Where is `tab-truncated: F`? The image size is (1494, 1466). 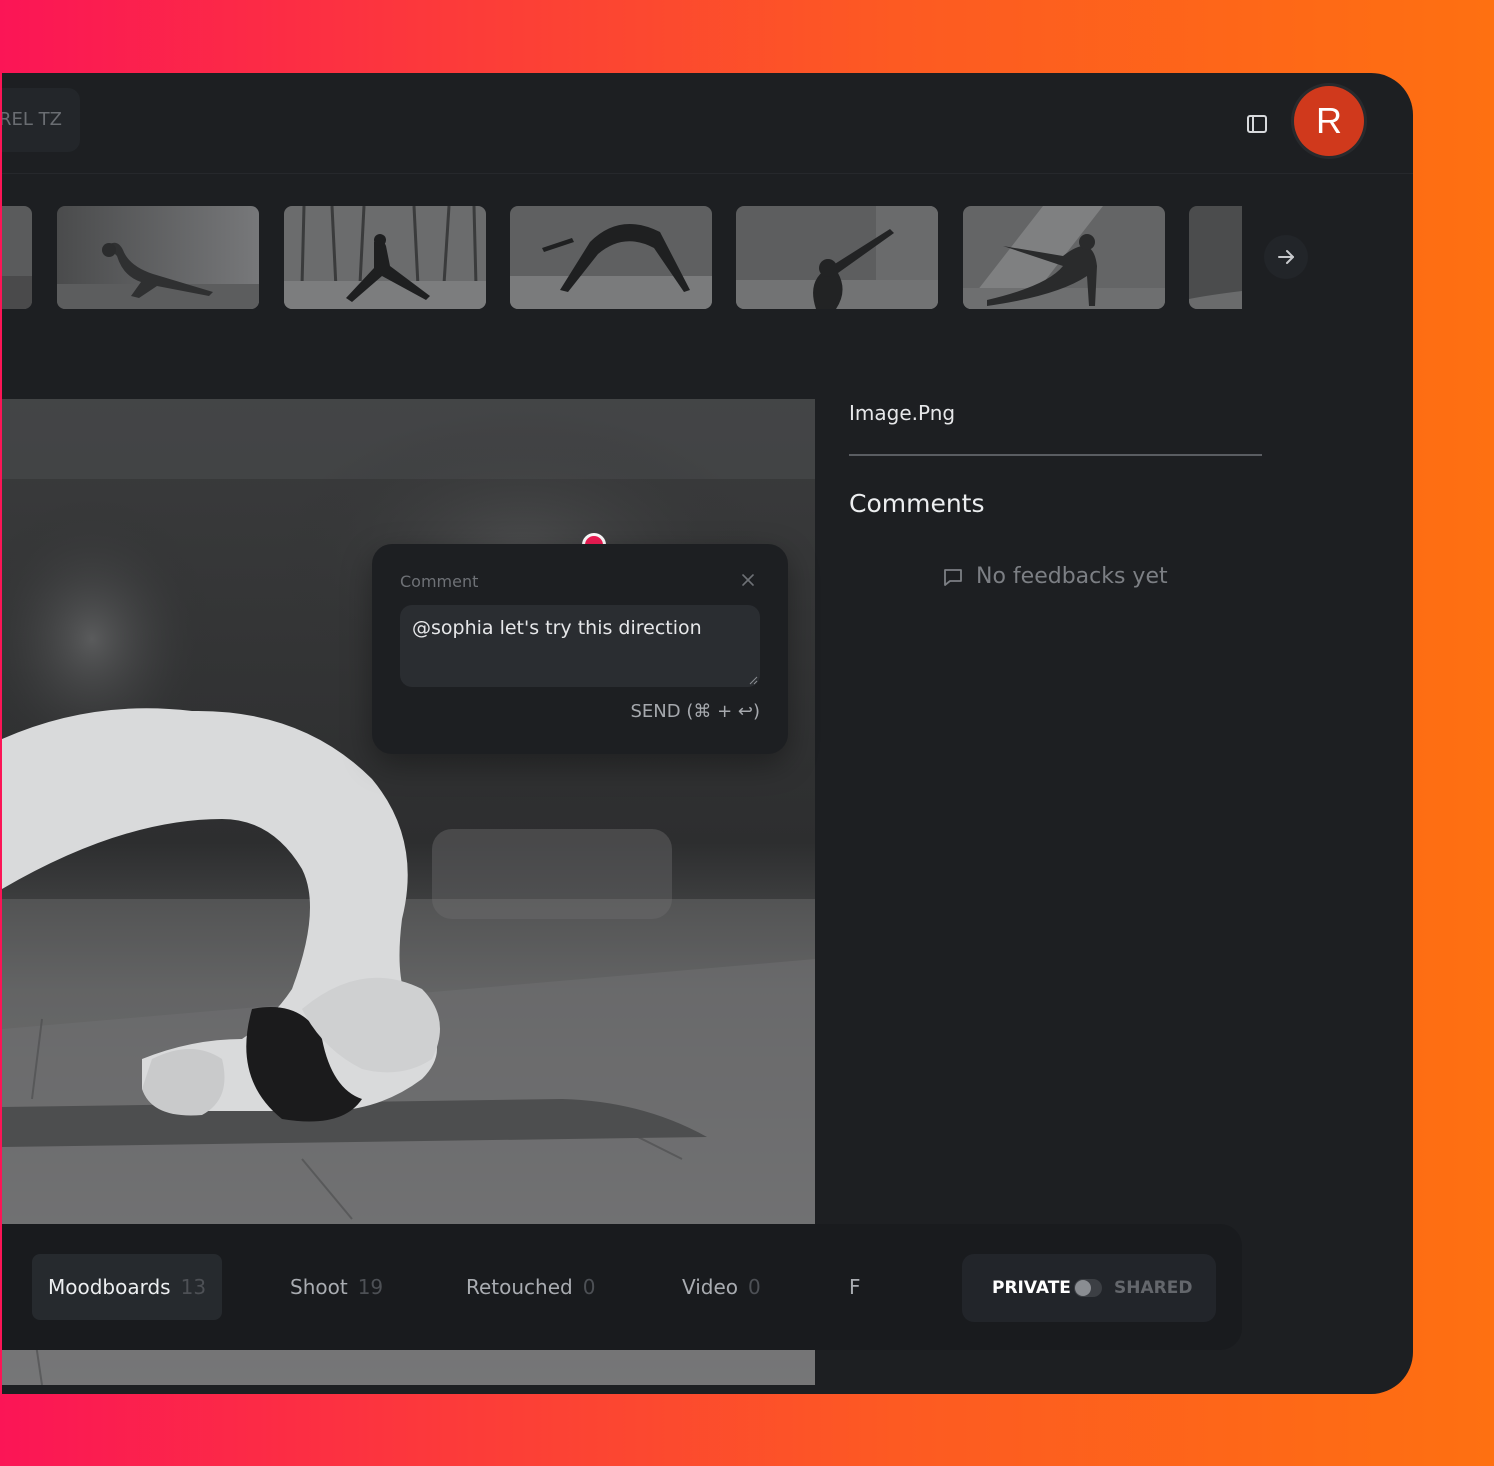
tab-truncated: F is located at coordinates (855, 1287).